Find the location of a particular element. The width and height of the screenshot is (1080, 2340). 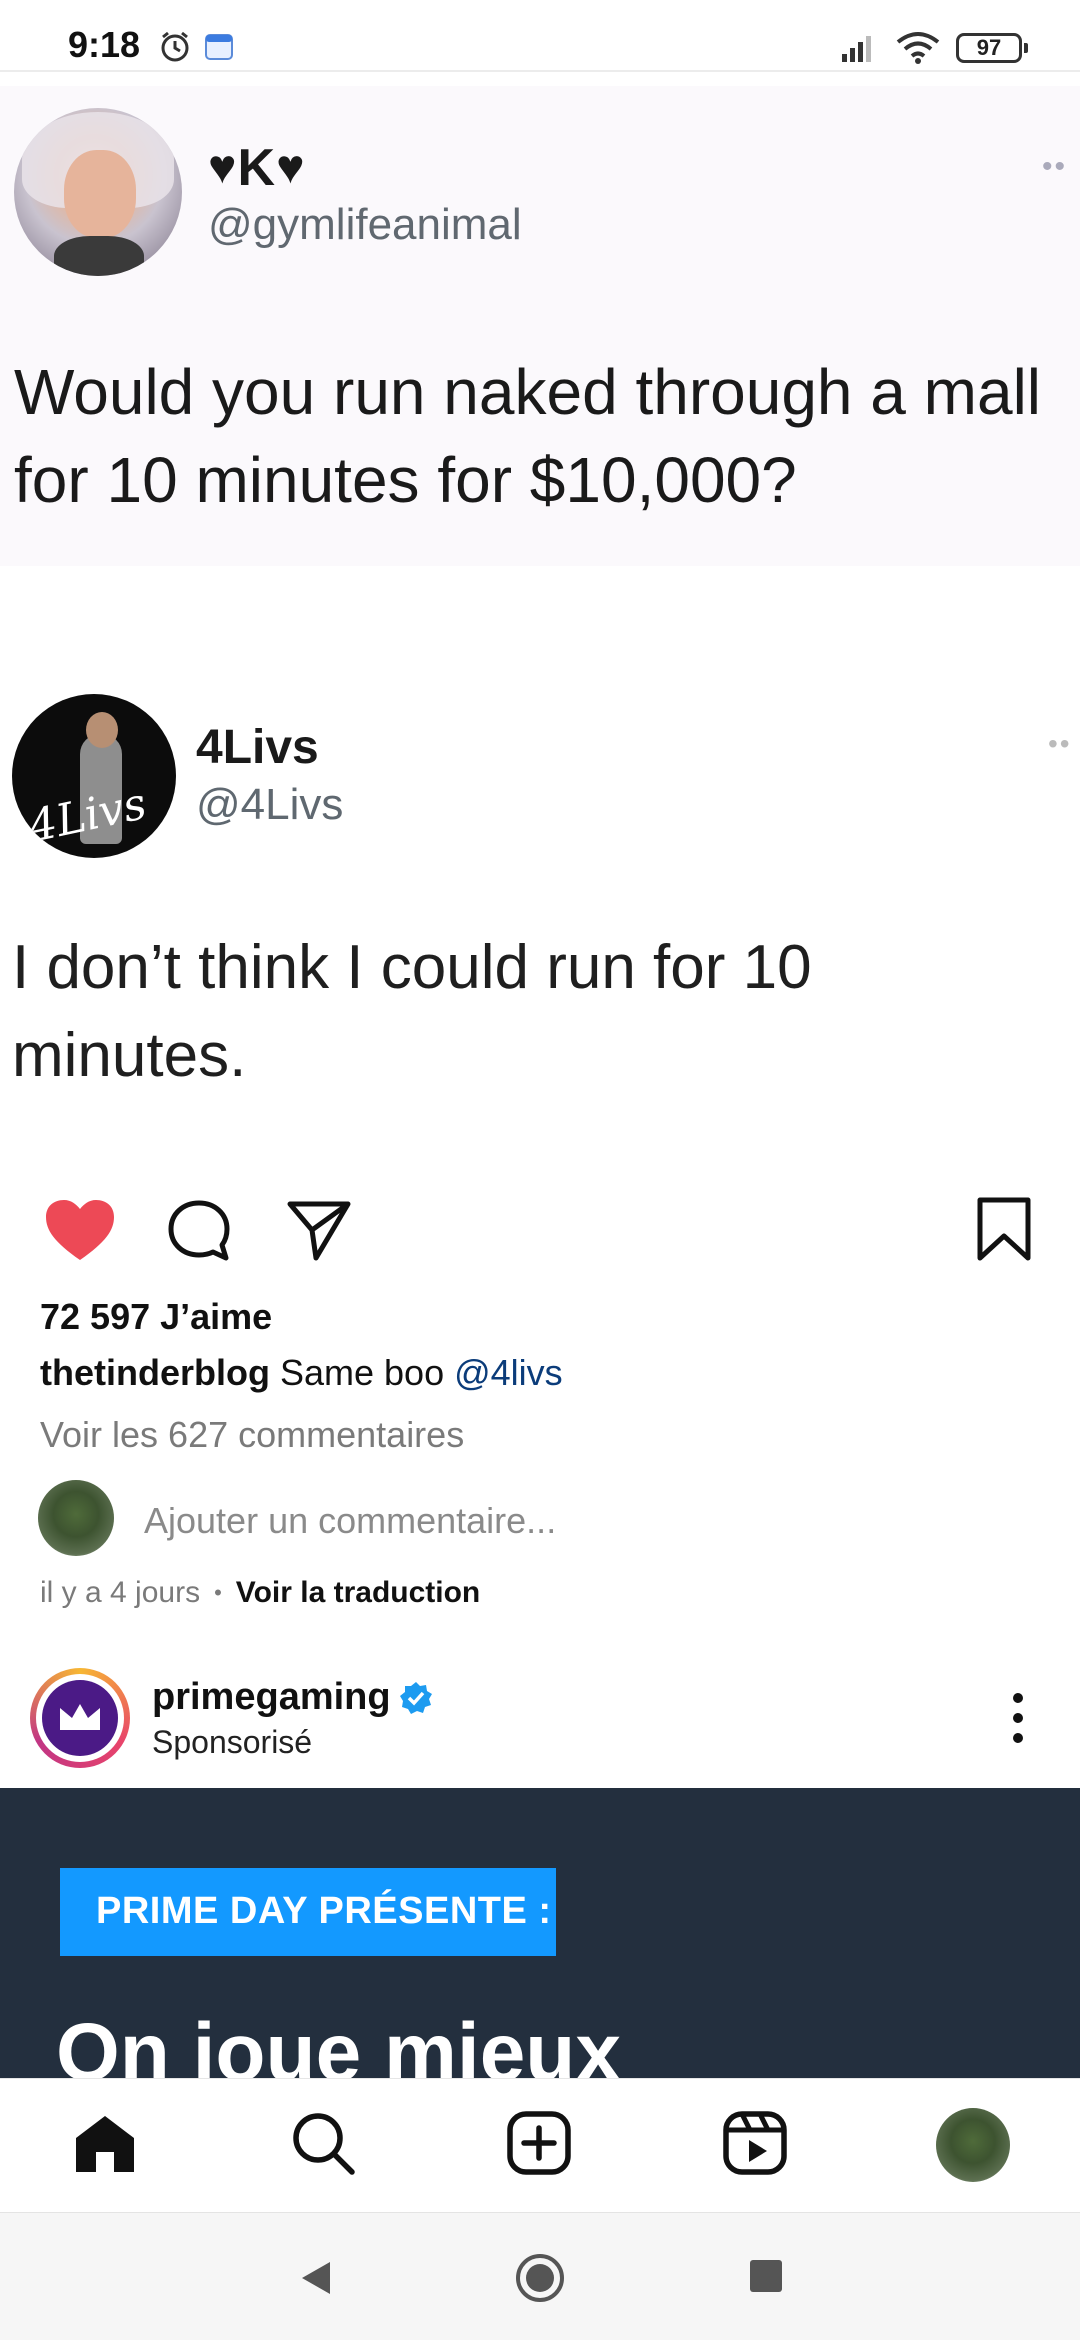

battery-icon: 97 is located at coordinates (992, 48).